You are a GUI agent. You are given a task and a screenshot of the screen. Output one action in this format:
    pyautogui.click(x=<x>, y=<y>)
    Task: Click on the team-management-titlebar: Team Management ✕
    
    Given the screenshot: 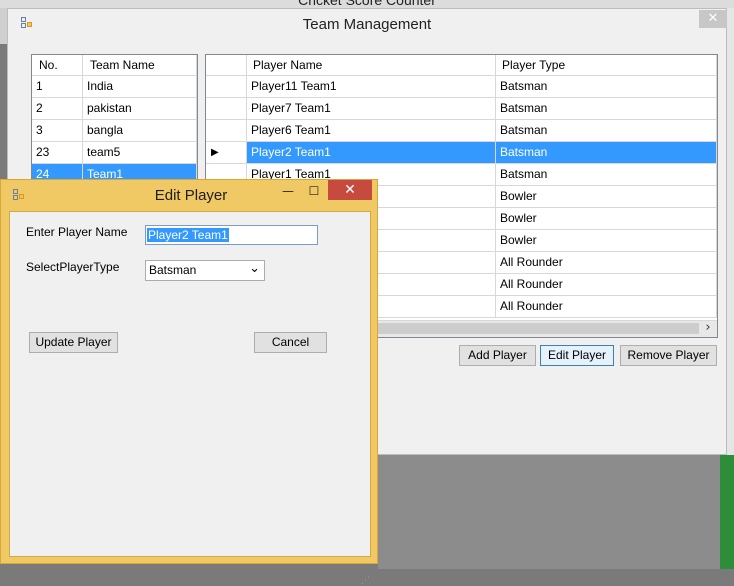 What is the action you would take?
    pyautogui.click(x=367, y=24)
    